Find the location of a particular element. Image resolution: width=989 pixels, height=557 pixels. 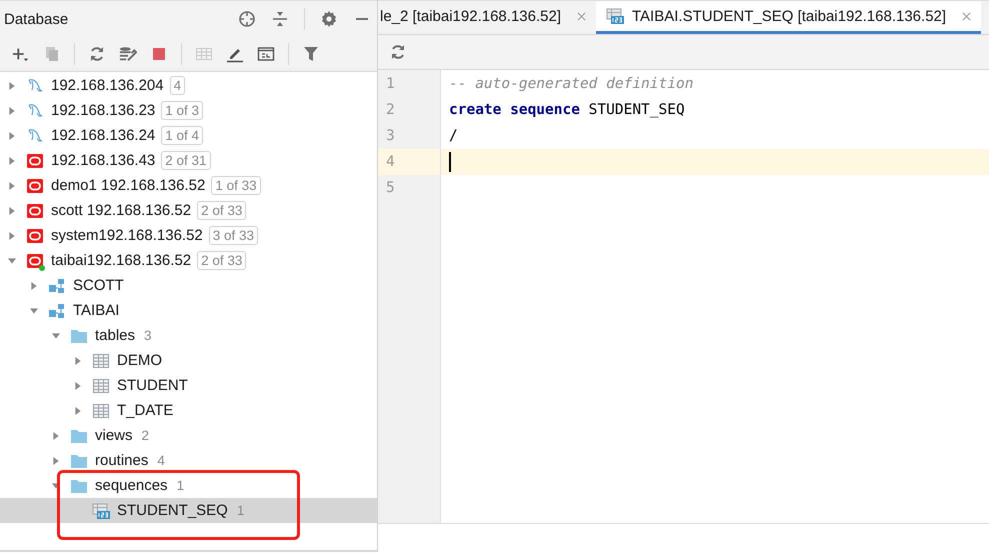

line-number: 3 is located at coordinates (390, 136).